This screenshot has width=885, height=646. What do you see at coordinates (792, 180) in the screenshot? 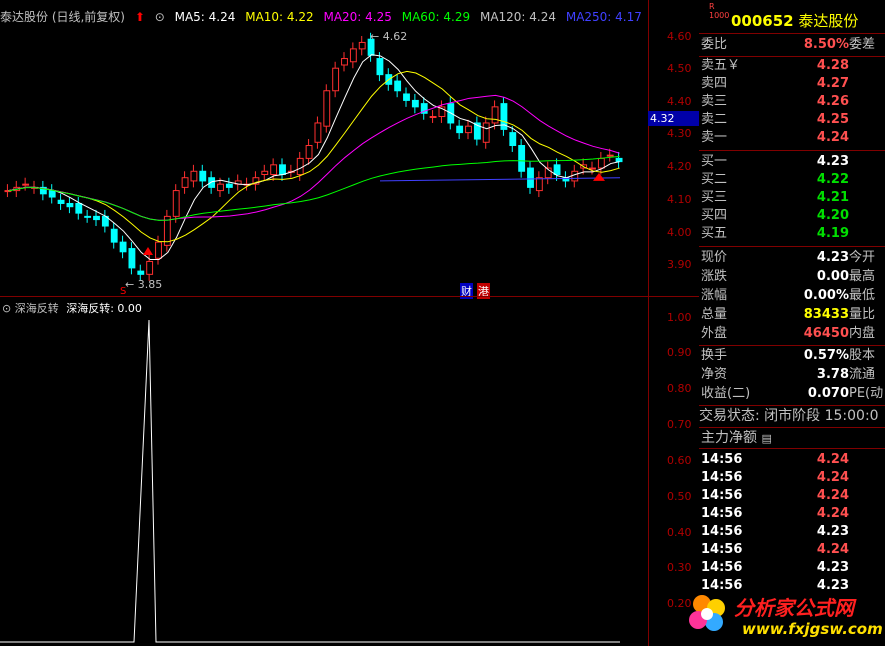
I see `buy-row: 买二 4.22` at bounding box center [792, 180].